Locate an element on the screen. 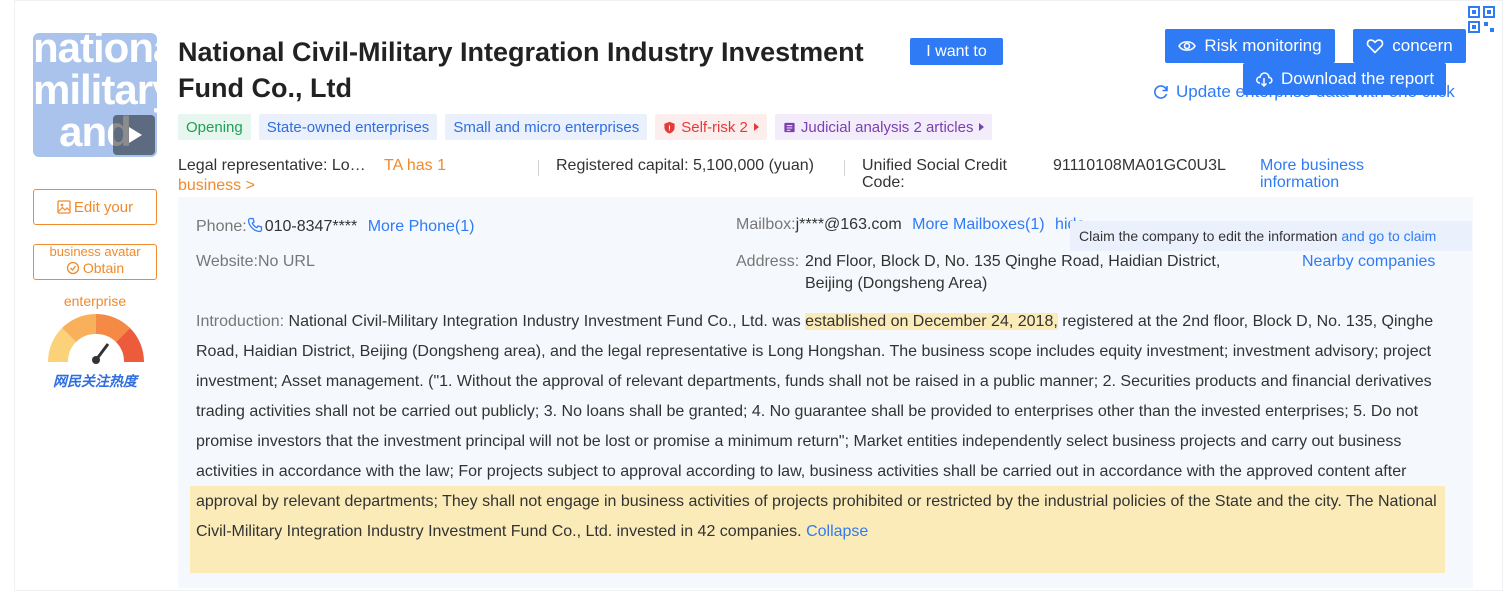 This screenshot has height=591, width=1503. phone-row: Phone: 010-8347**** More Phone(1) is located at coordinates (335, 226).